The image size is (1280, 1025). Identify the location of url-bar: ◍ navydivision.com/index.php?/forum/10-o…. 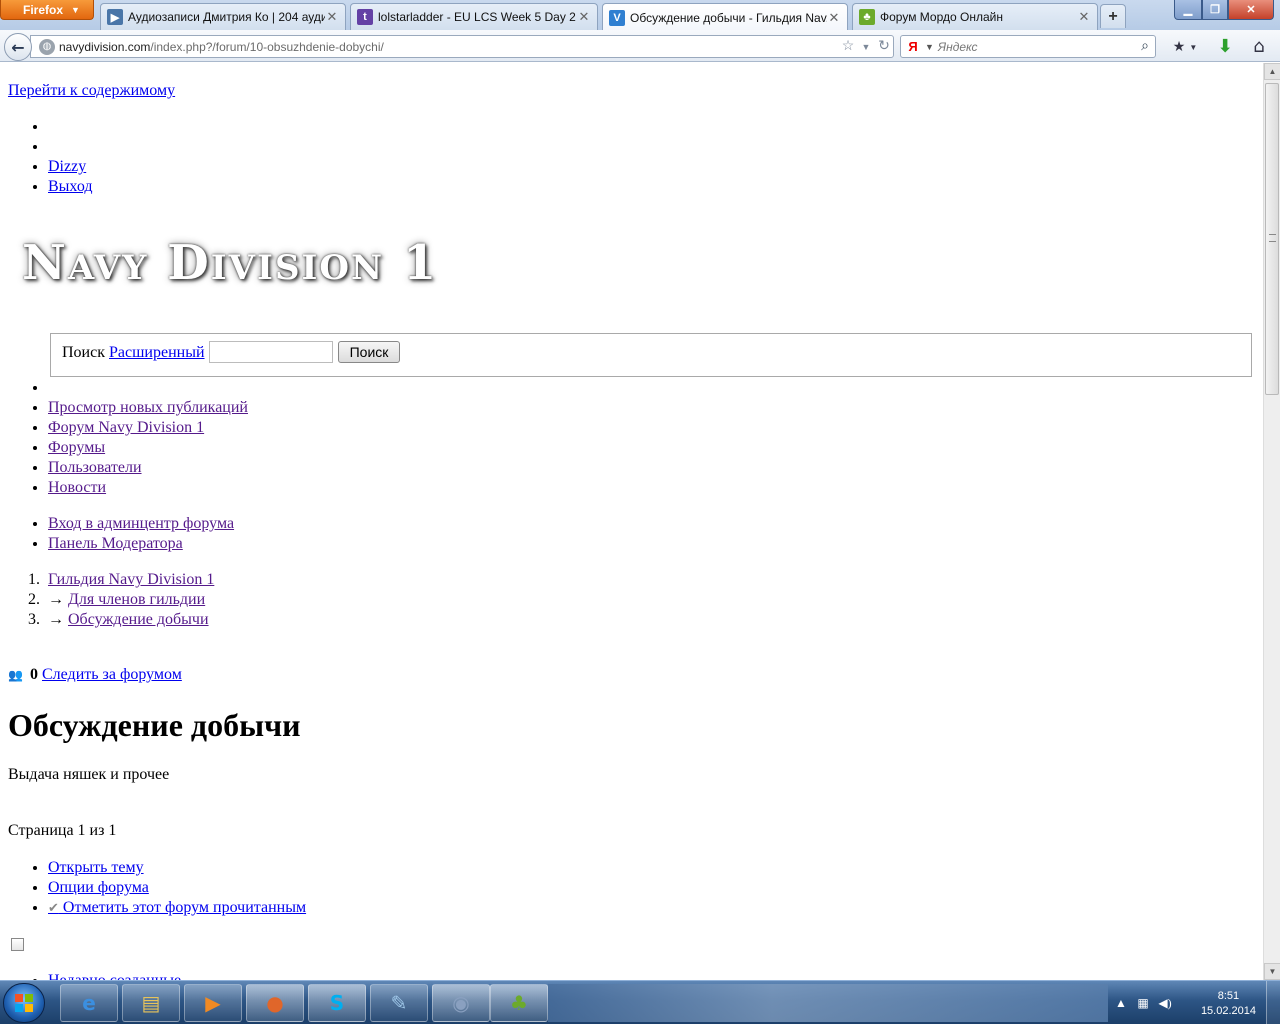
(462, 46).